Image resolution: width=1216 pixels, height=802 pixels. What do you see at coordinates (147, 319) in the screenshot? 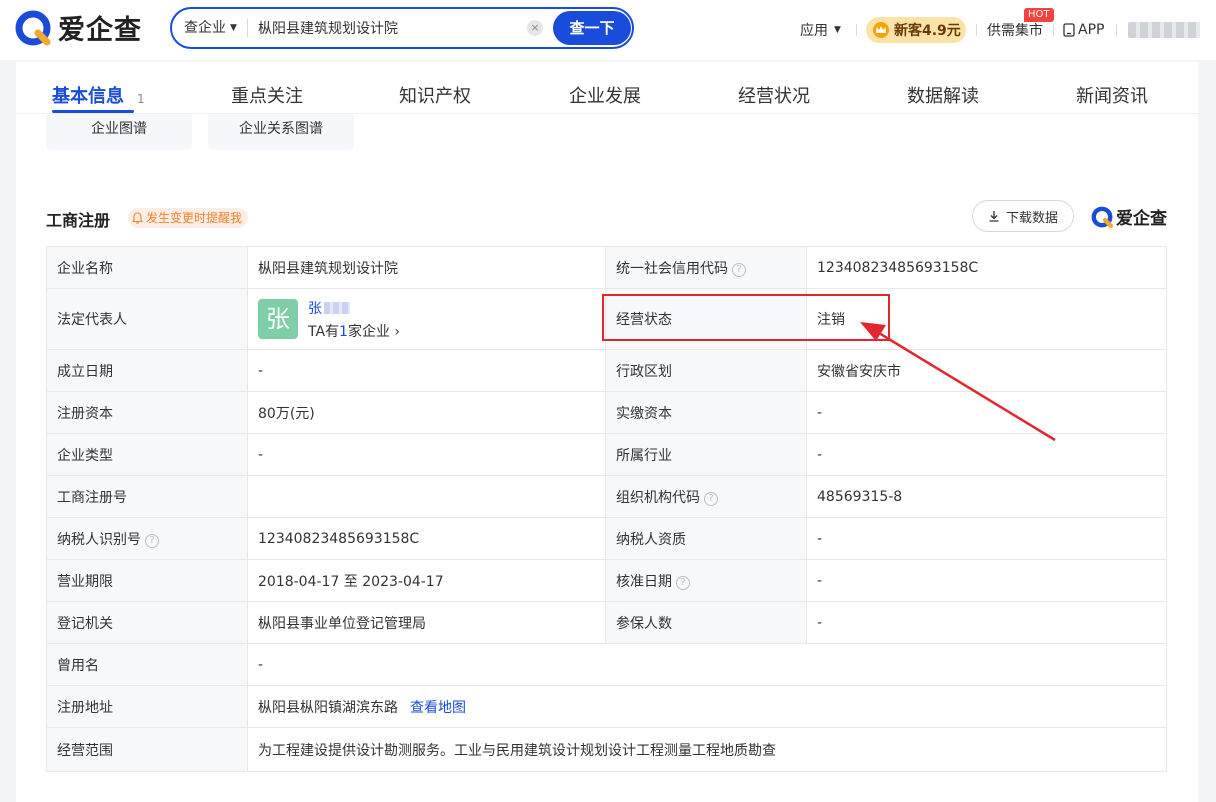
I see `cell-label: 法定代表人` at bounding box center [147, 319].